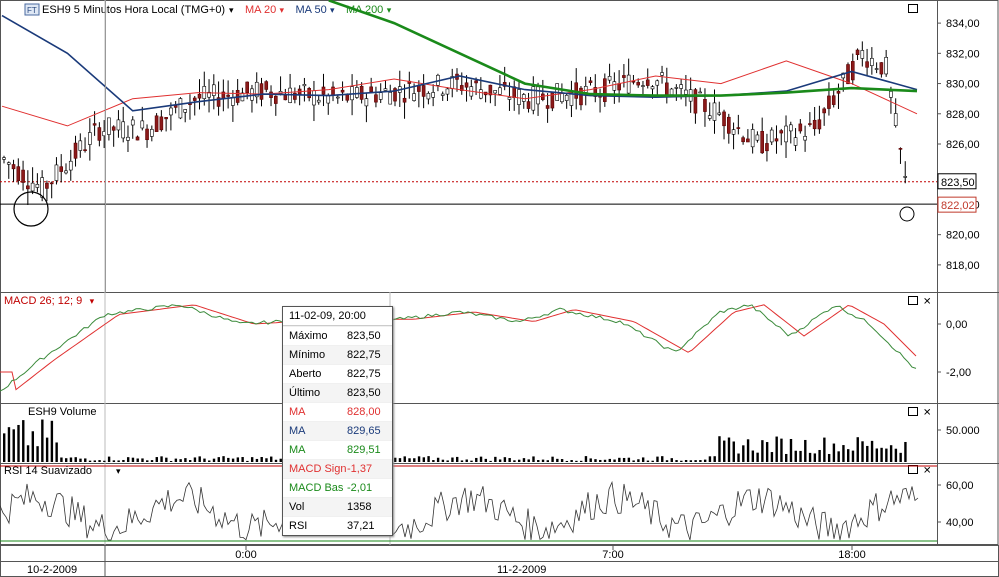  Describe the element at coordinates (337, 335) in the screenshot. I see `tooltip-row: Máximo 823,50` at that location.